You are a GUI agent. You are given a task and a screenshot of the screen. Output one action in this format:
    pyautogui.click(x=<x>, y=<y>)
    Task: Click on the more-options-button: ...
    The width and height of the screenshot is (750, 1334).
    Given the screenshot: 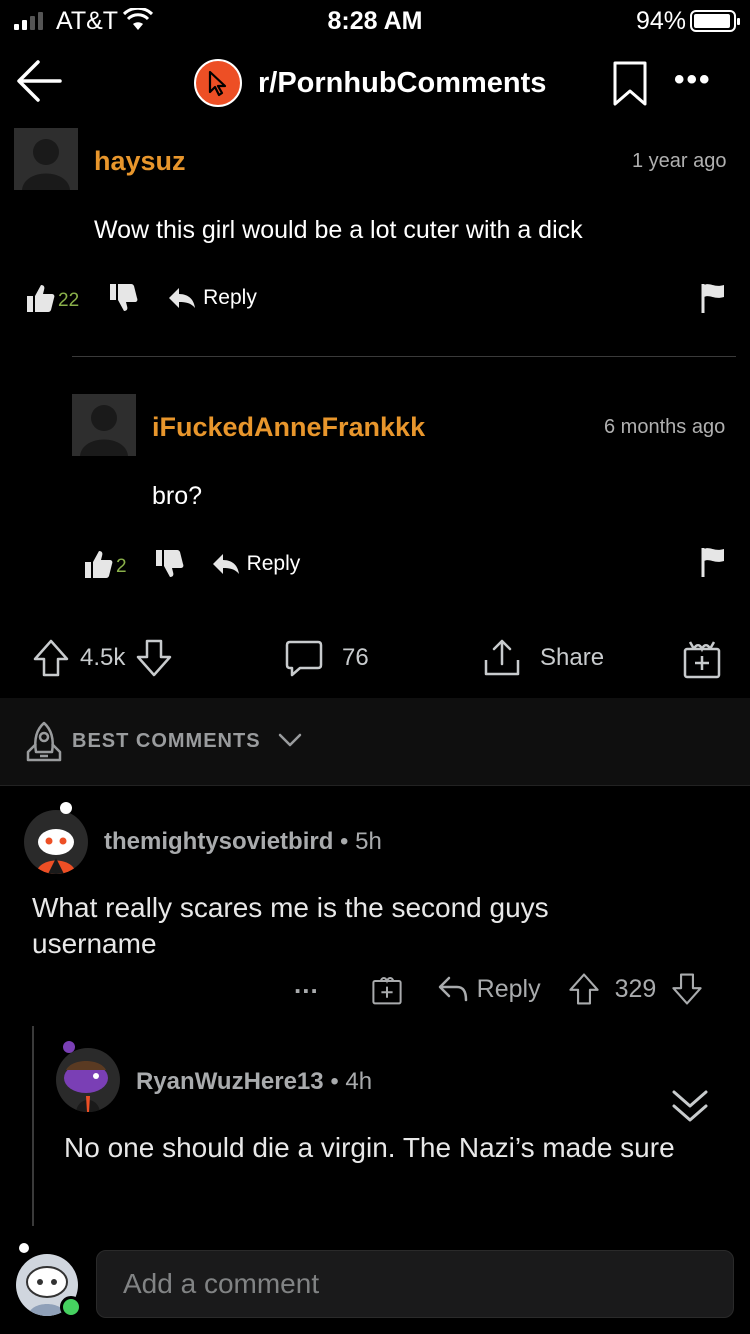 What is the action you would take?
    pyautogui.click(x=306, y=984)
    